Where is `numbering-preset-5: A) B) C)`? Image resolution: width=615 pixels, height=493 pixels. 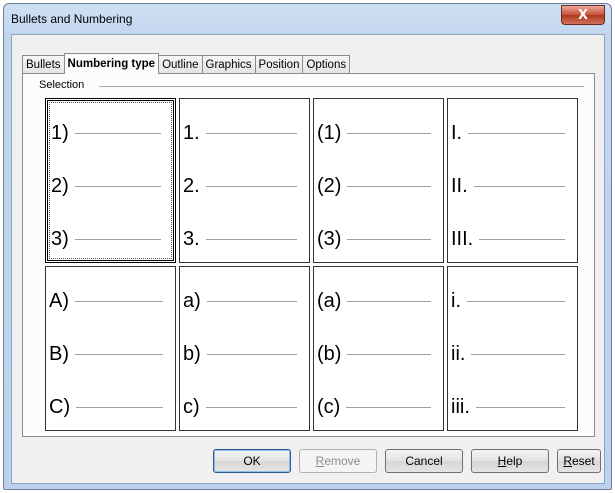
numbering-preset-5: A) B) C) is located at coordinates (110, 348).